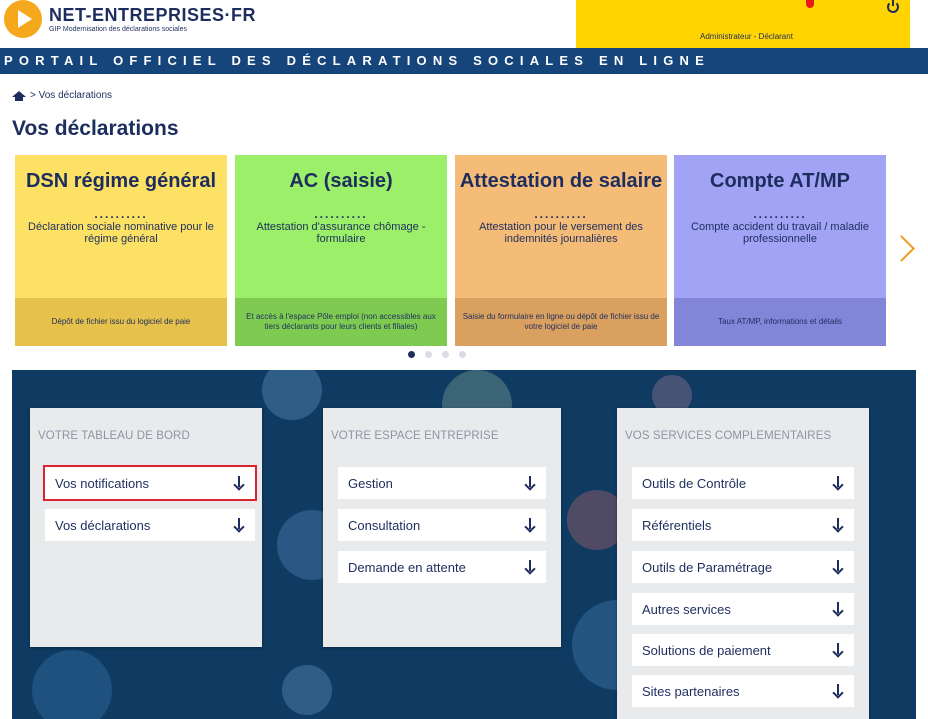  Describe the element at coordinates (677, 525) in the screenshot. I see `menu-item-label: Référentiels` at that location.